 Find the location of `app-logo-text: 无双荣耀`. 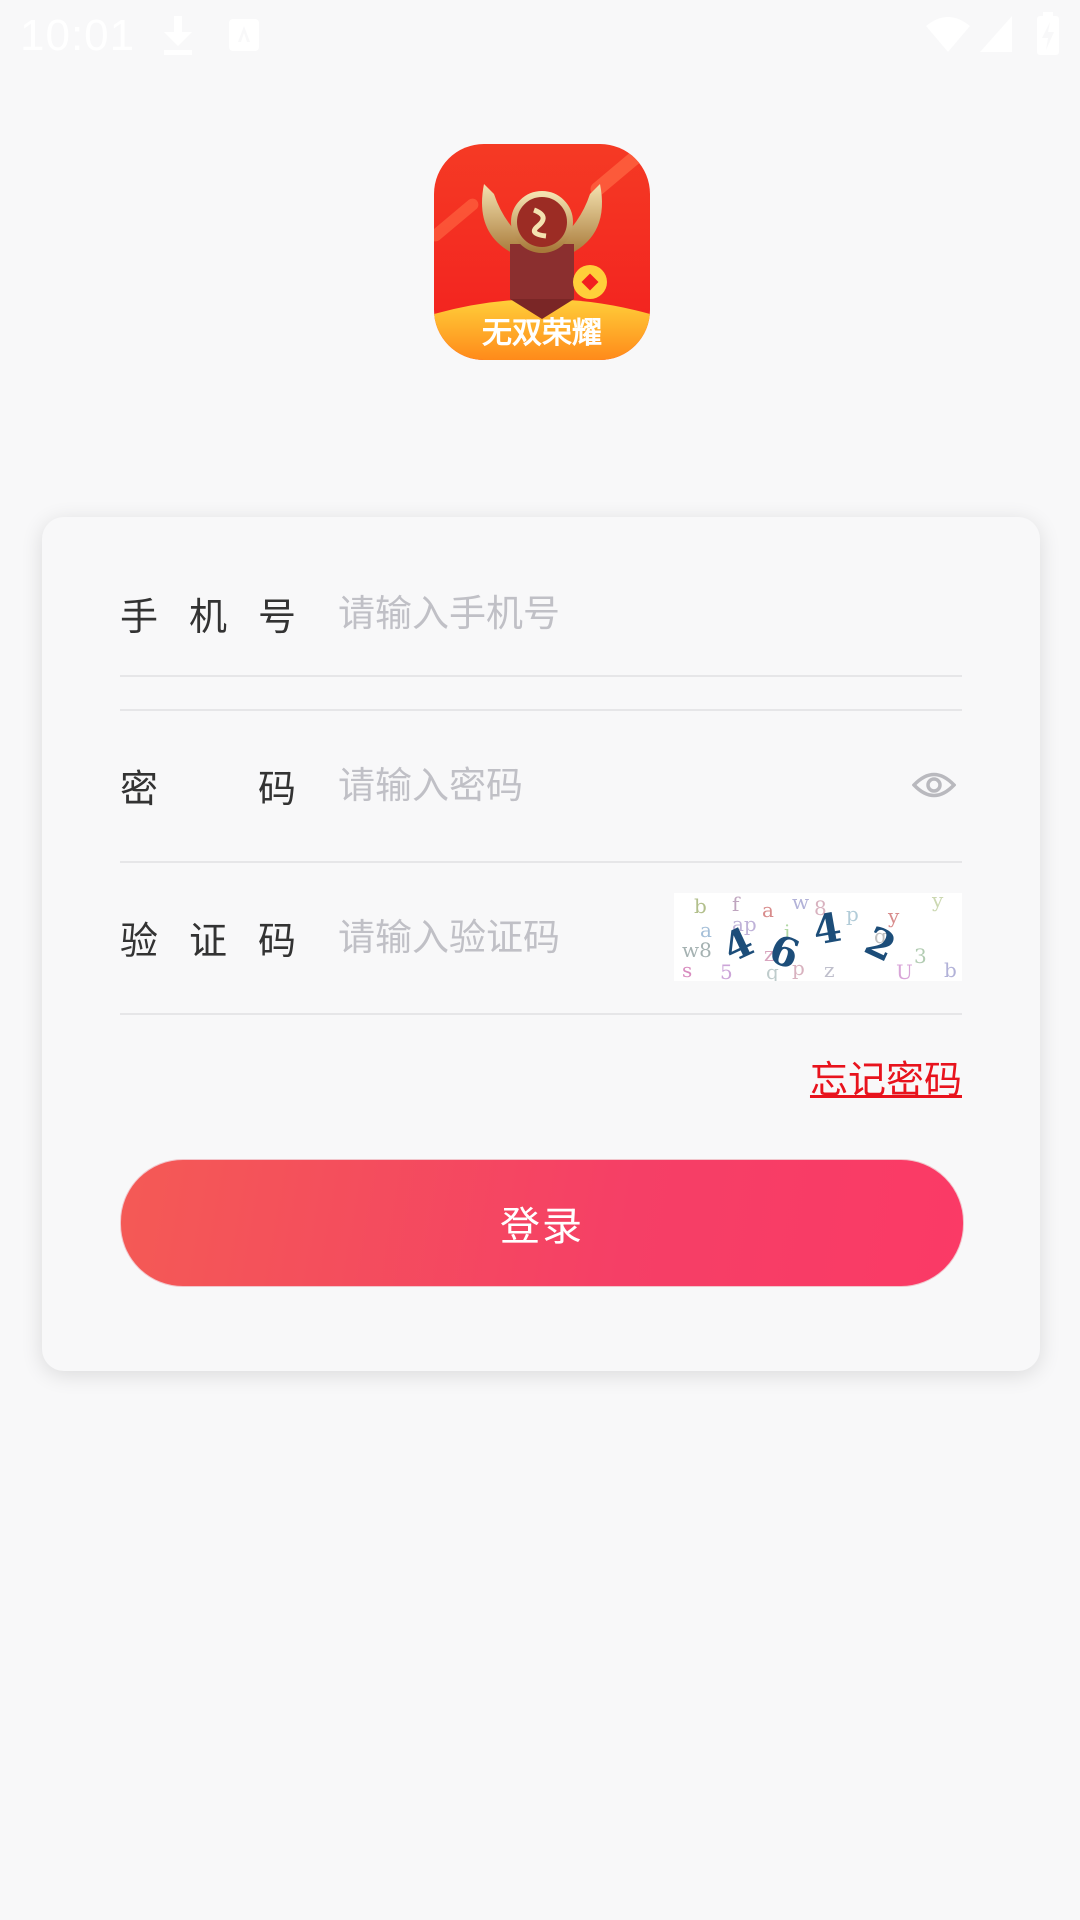

app-logo-text: 无双荣耀 is located at coordinates (542, 333).